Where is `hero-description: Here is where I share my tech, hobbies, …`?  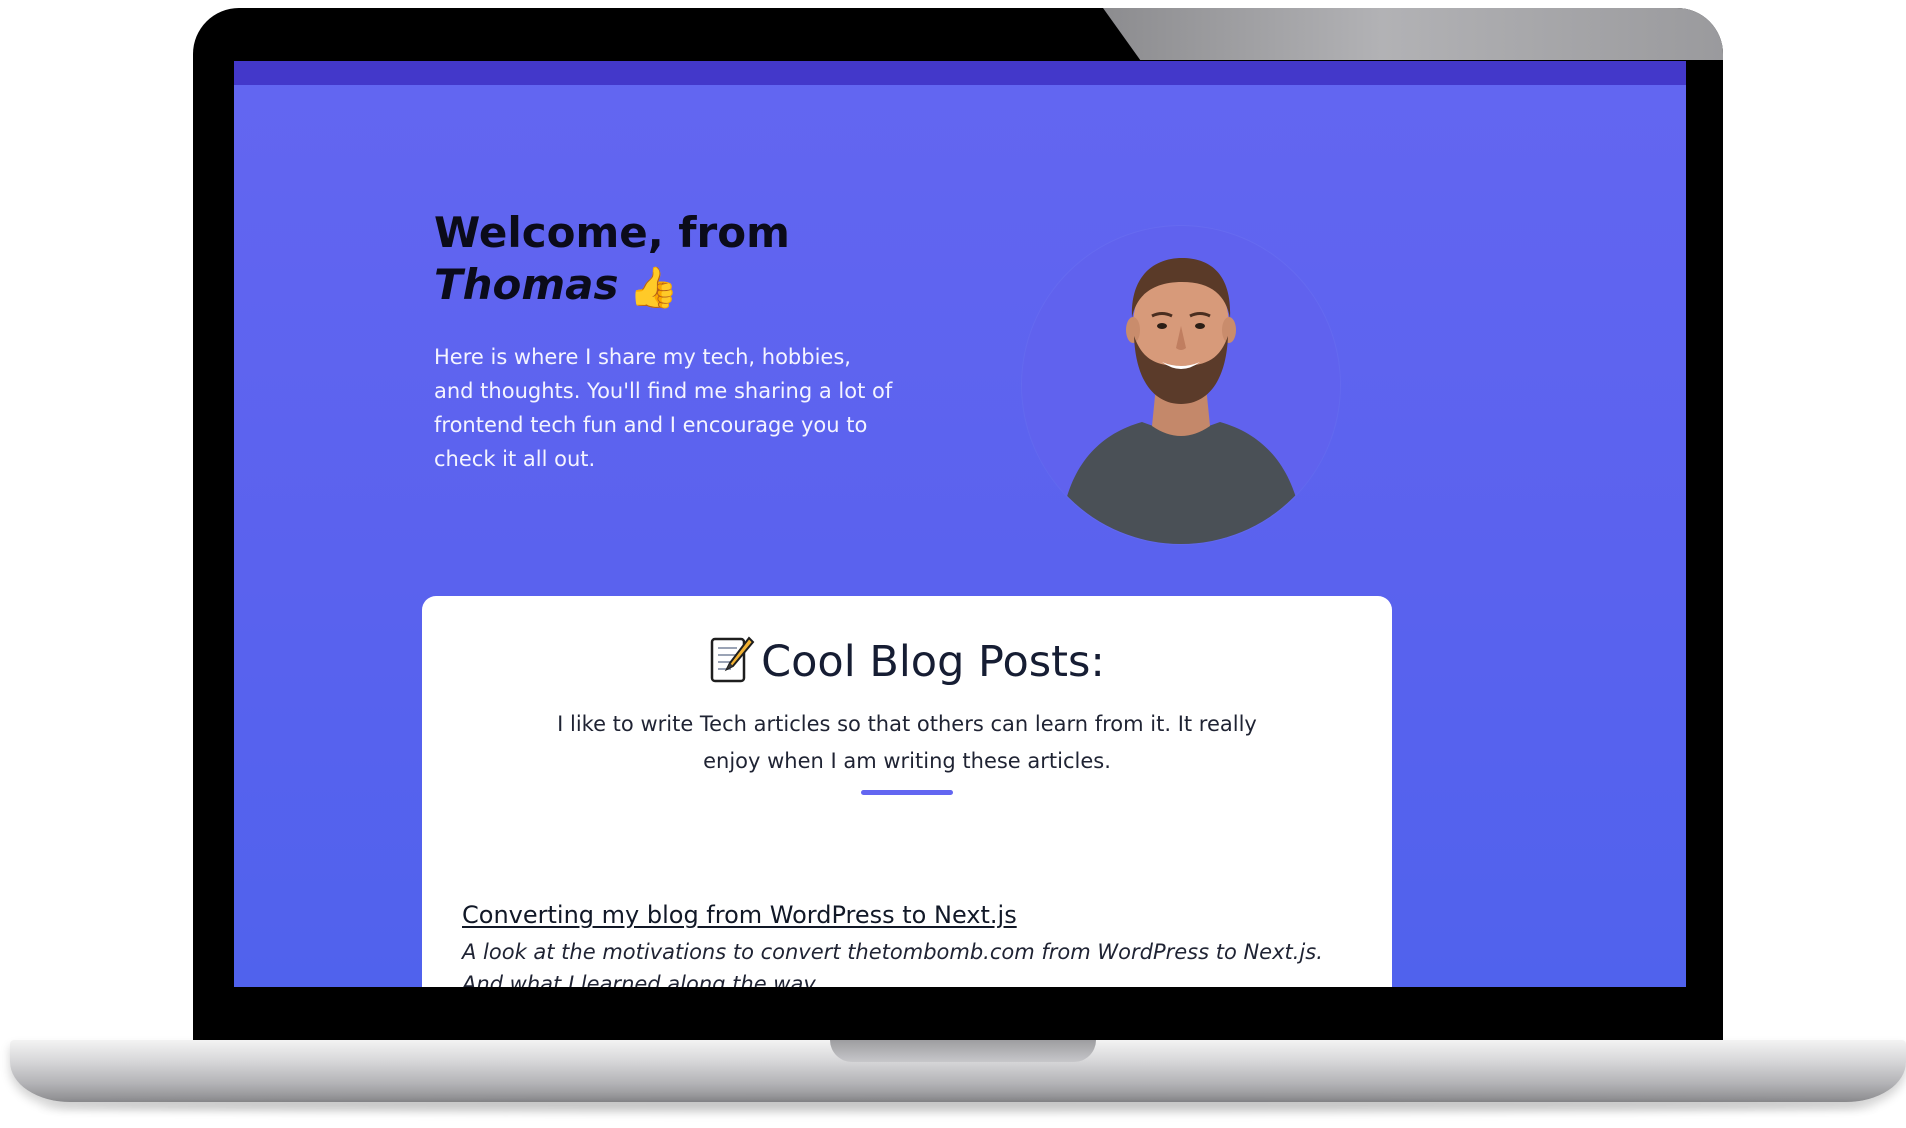
hero-description: Here is where I share my tech, hobbies, … is located at coordinates (663, 408).